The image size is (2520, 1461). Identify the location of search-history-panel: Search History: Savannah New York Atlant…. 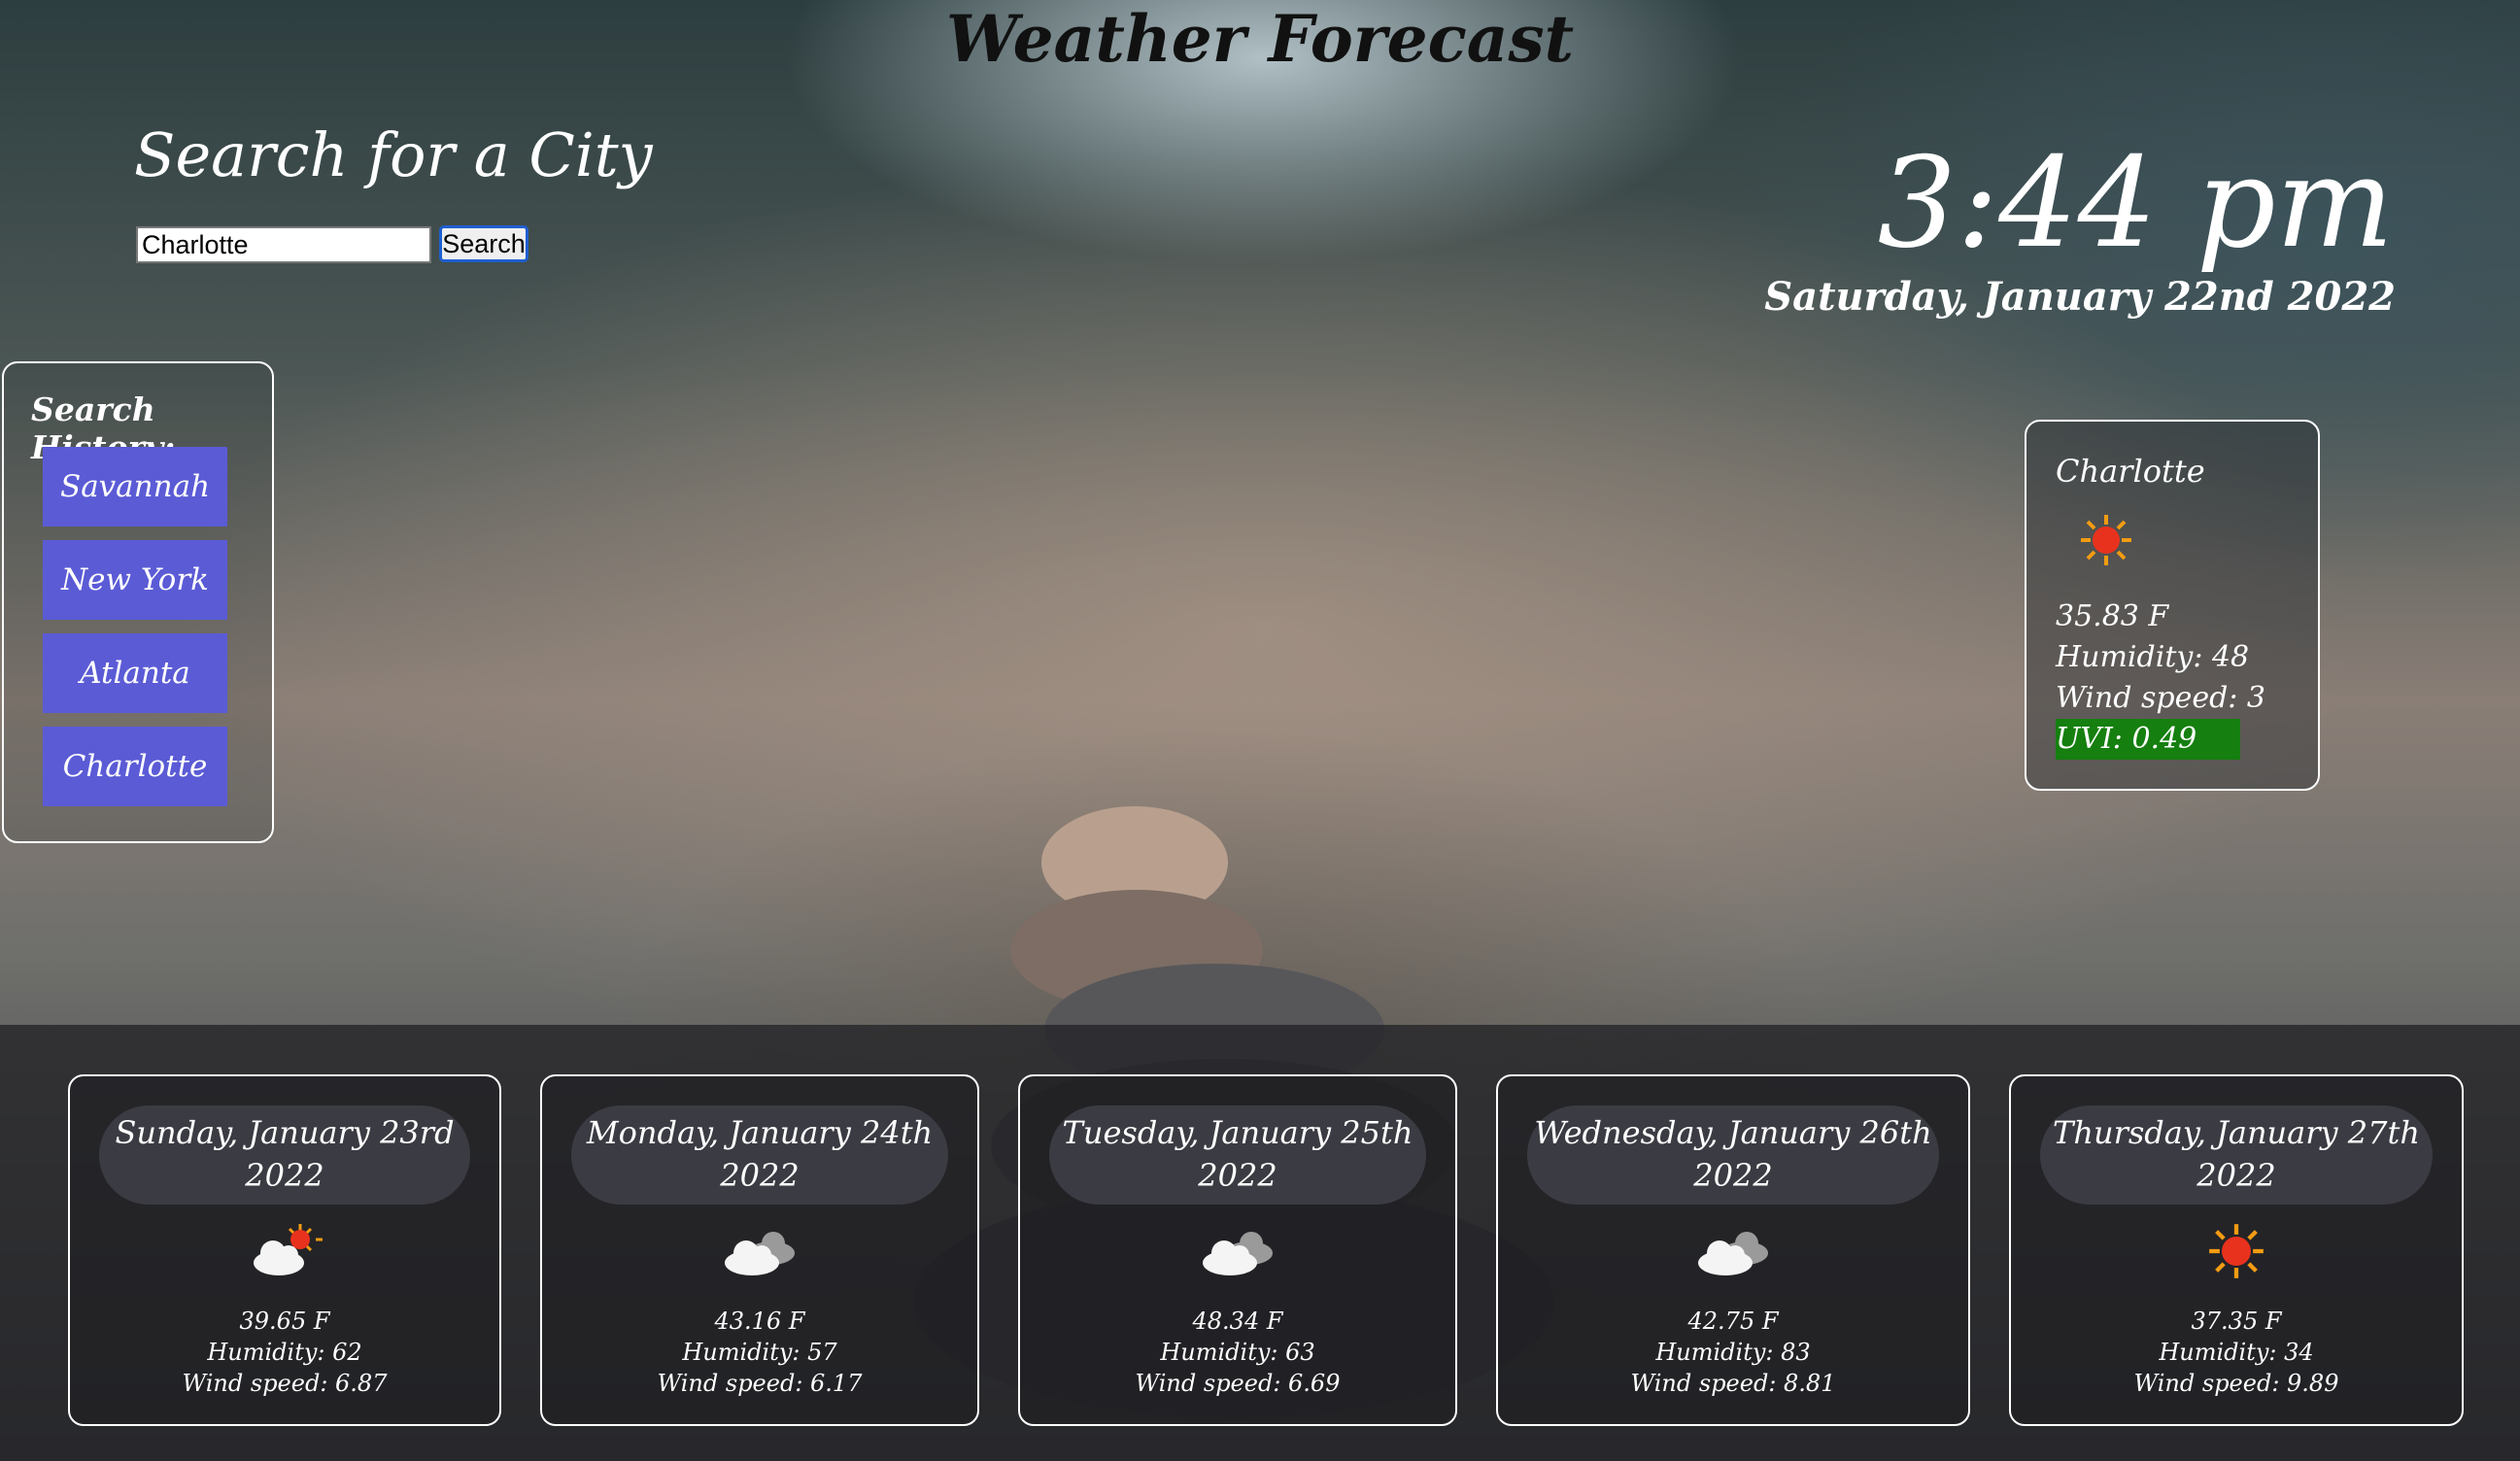
(138, 602).